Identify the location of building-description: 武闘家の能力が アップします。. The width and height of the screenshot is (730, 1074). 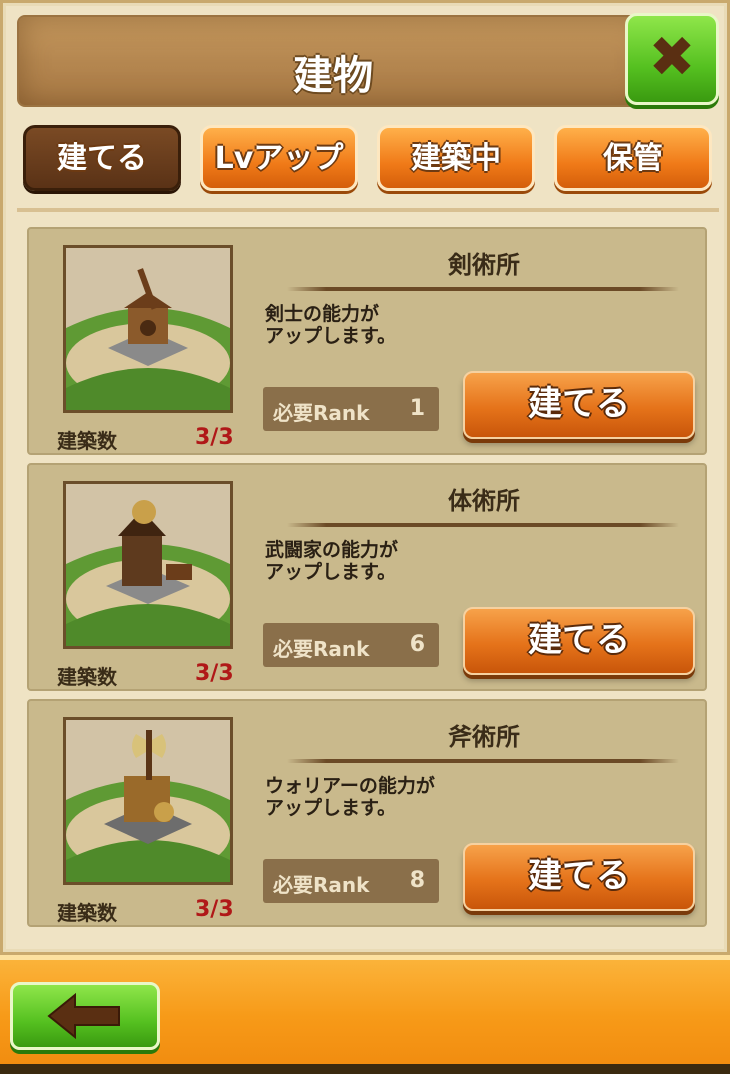
(332, 561).